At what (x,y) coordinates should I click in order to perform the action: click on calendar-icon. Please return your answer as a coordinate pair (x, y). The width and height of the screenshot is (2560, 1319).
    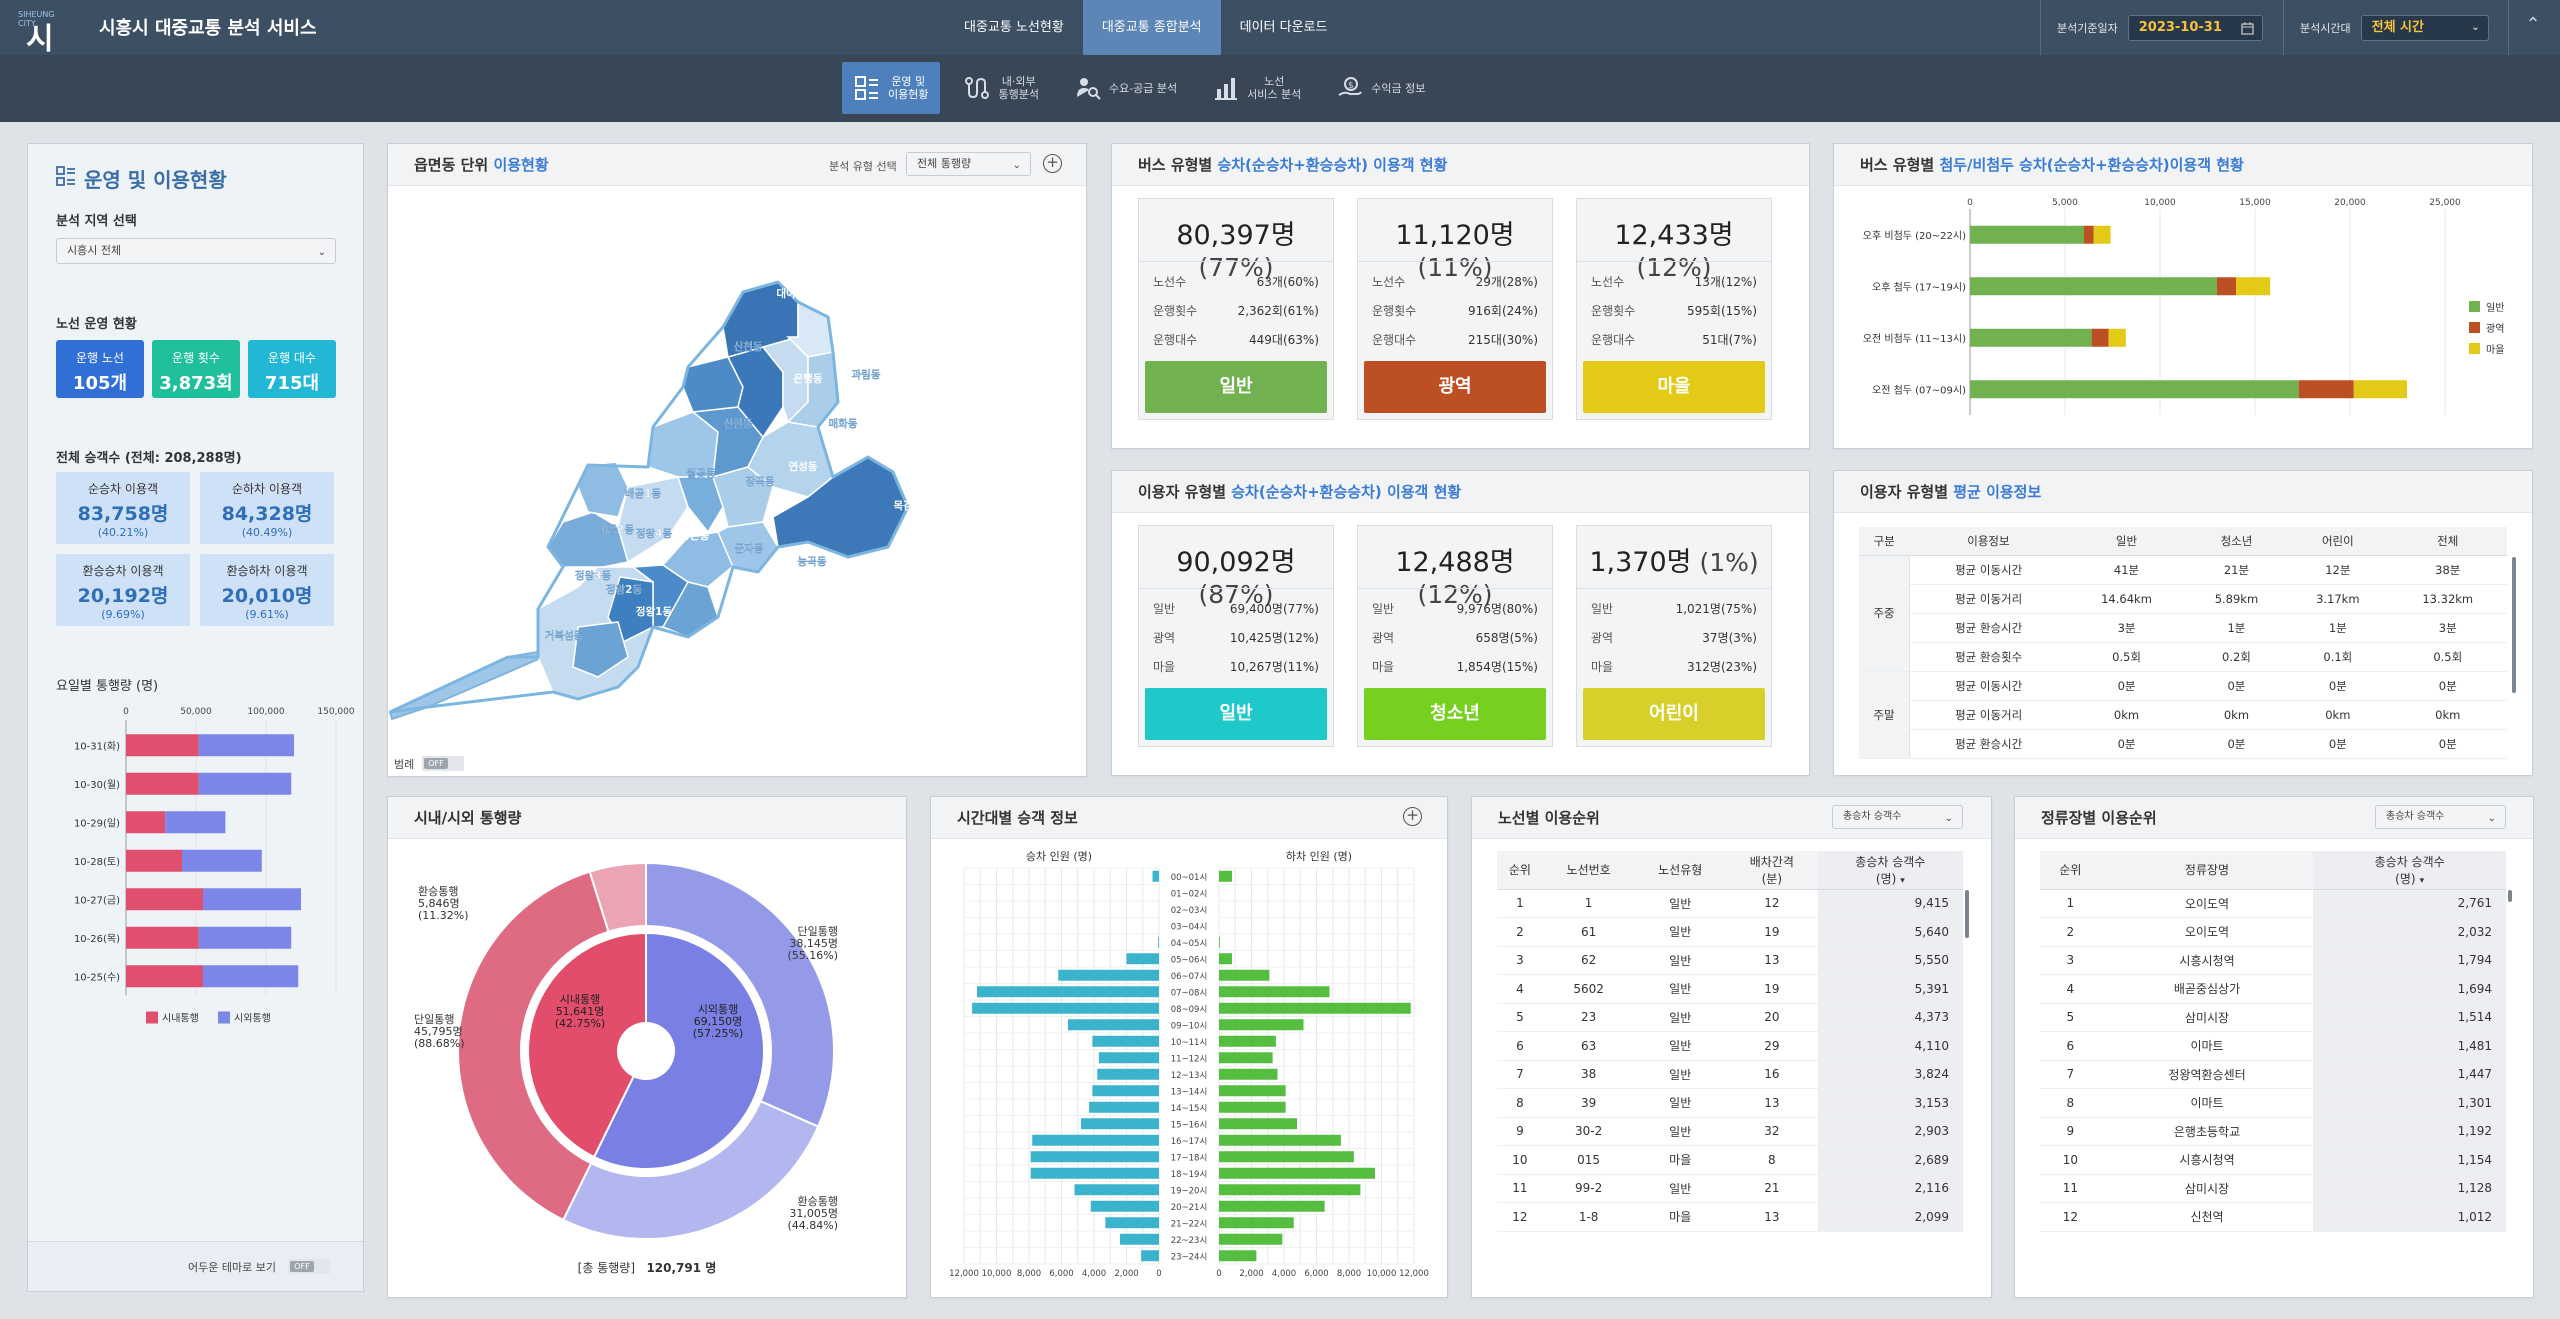
    Looking at the image, I should click on (2247, 28).